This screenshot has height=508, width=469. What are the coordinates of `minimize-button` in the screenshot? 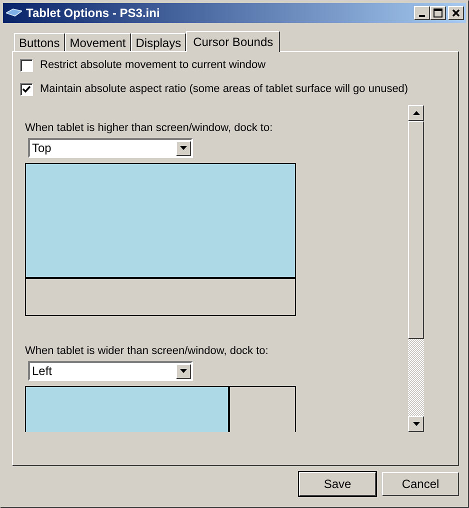 It's located at (422, 13).